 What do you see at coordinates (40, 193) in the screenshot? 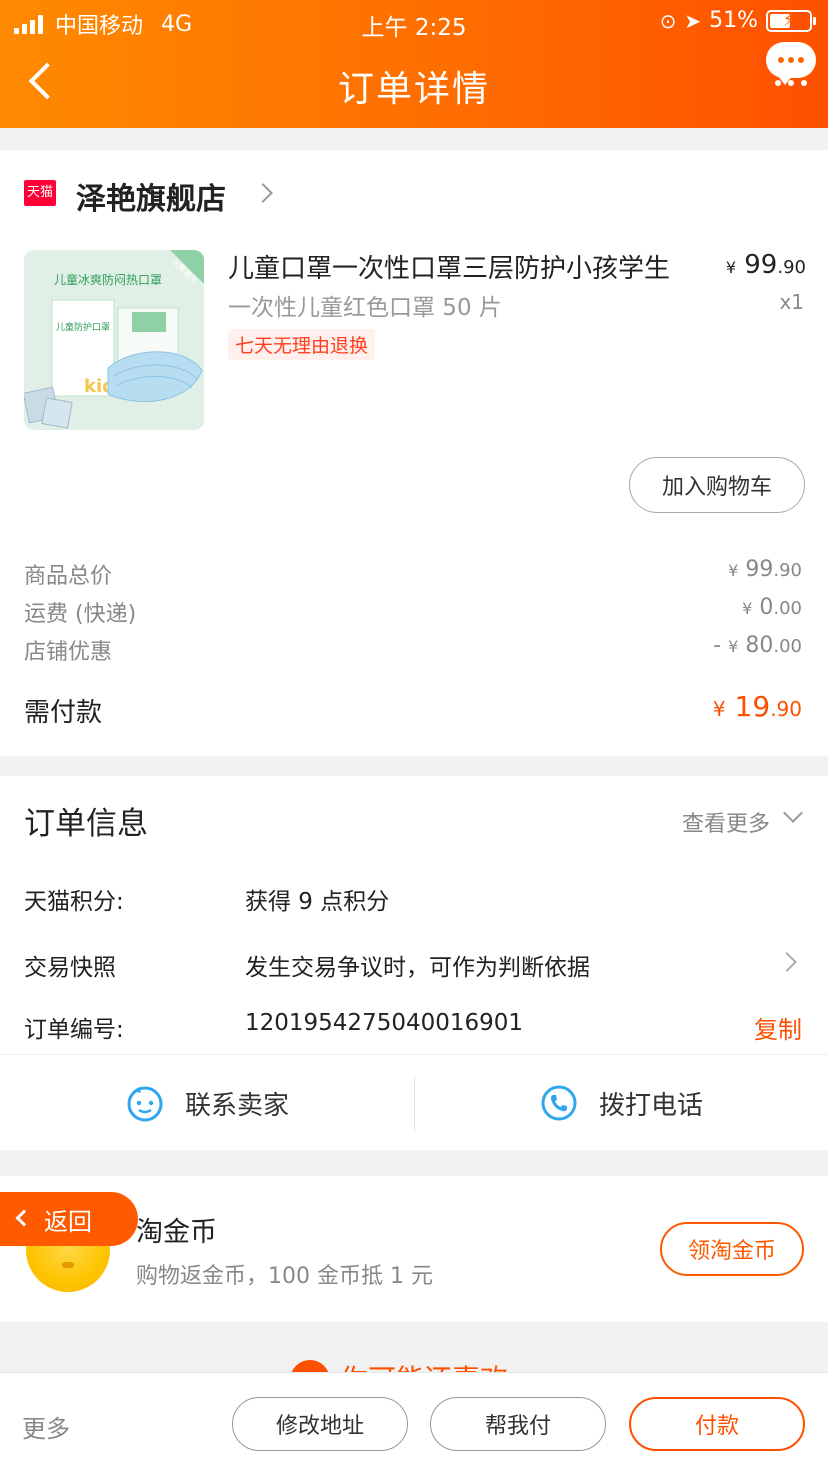
I see `tmall-logo: 天猫` at bounding box center [40, 193].